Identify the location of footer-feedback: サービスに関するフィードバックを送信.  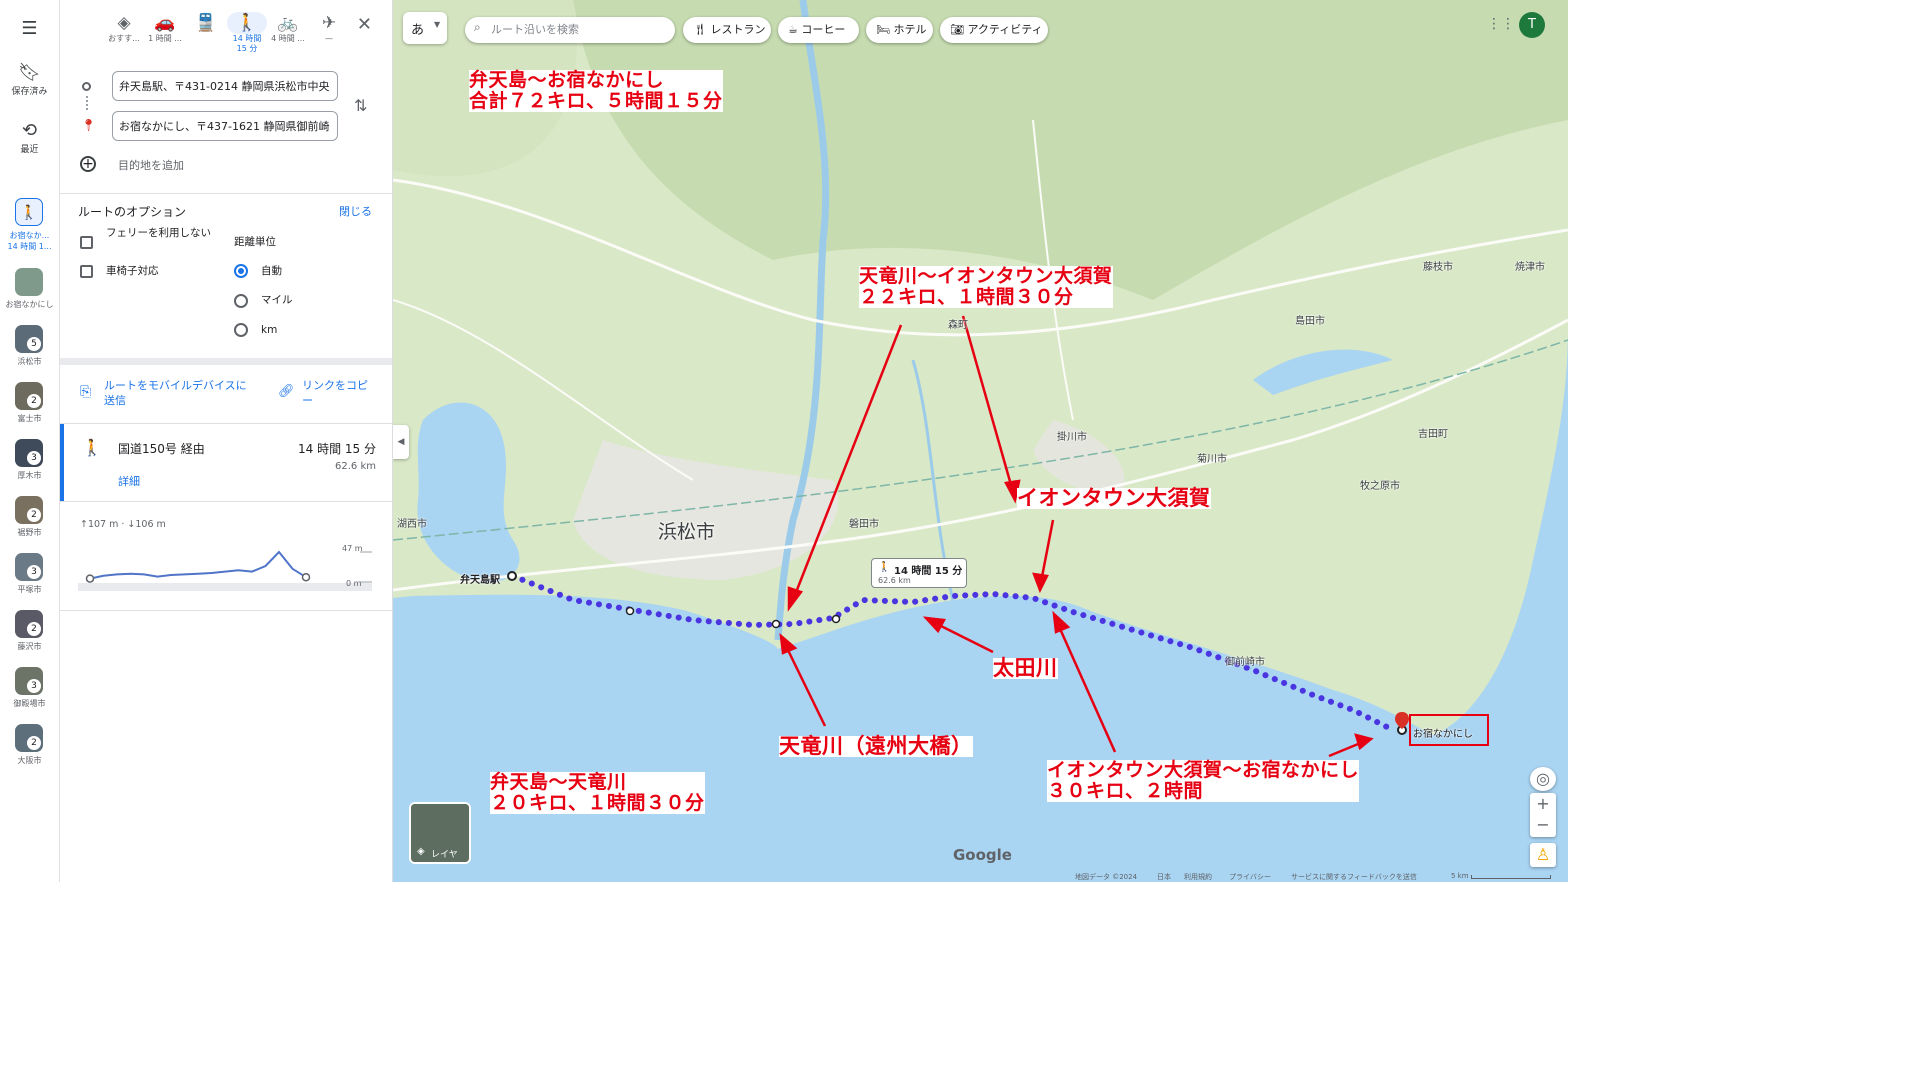
(1354, 877).